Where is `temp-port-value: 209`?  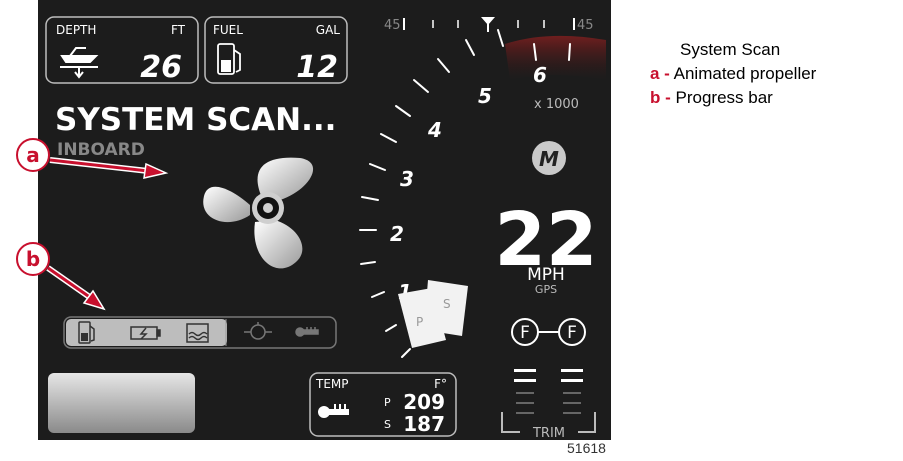 temp-port-value: 209 is located at coordinates (424, 402).